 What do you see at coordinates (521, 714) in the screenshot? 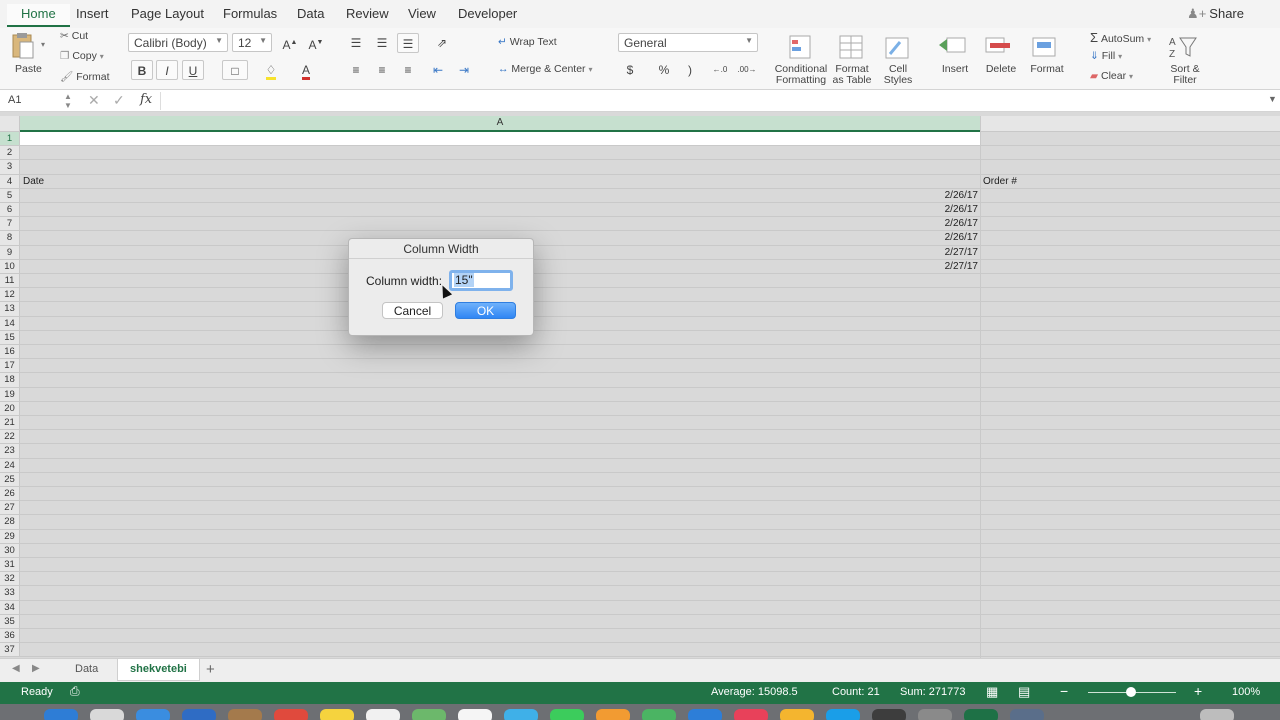
I see `messages-icon` at bounding box center [521, 714].